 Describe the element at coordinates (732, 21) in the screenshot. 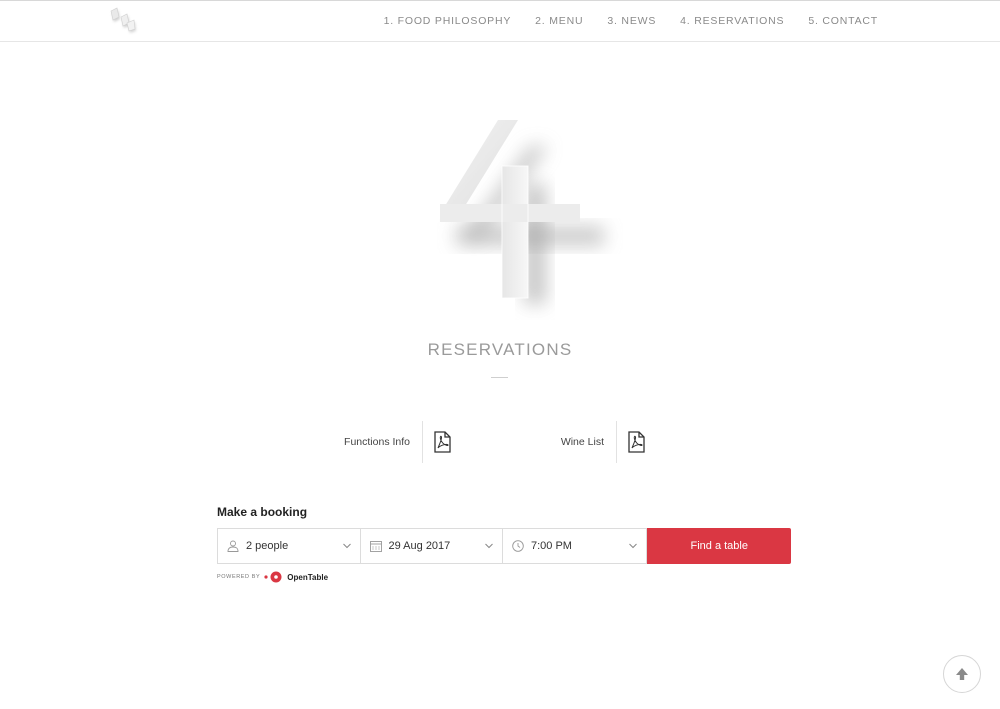

I see `nav-item-reservations: 4. RESERVATIONS` at that location.